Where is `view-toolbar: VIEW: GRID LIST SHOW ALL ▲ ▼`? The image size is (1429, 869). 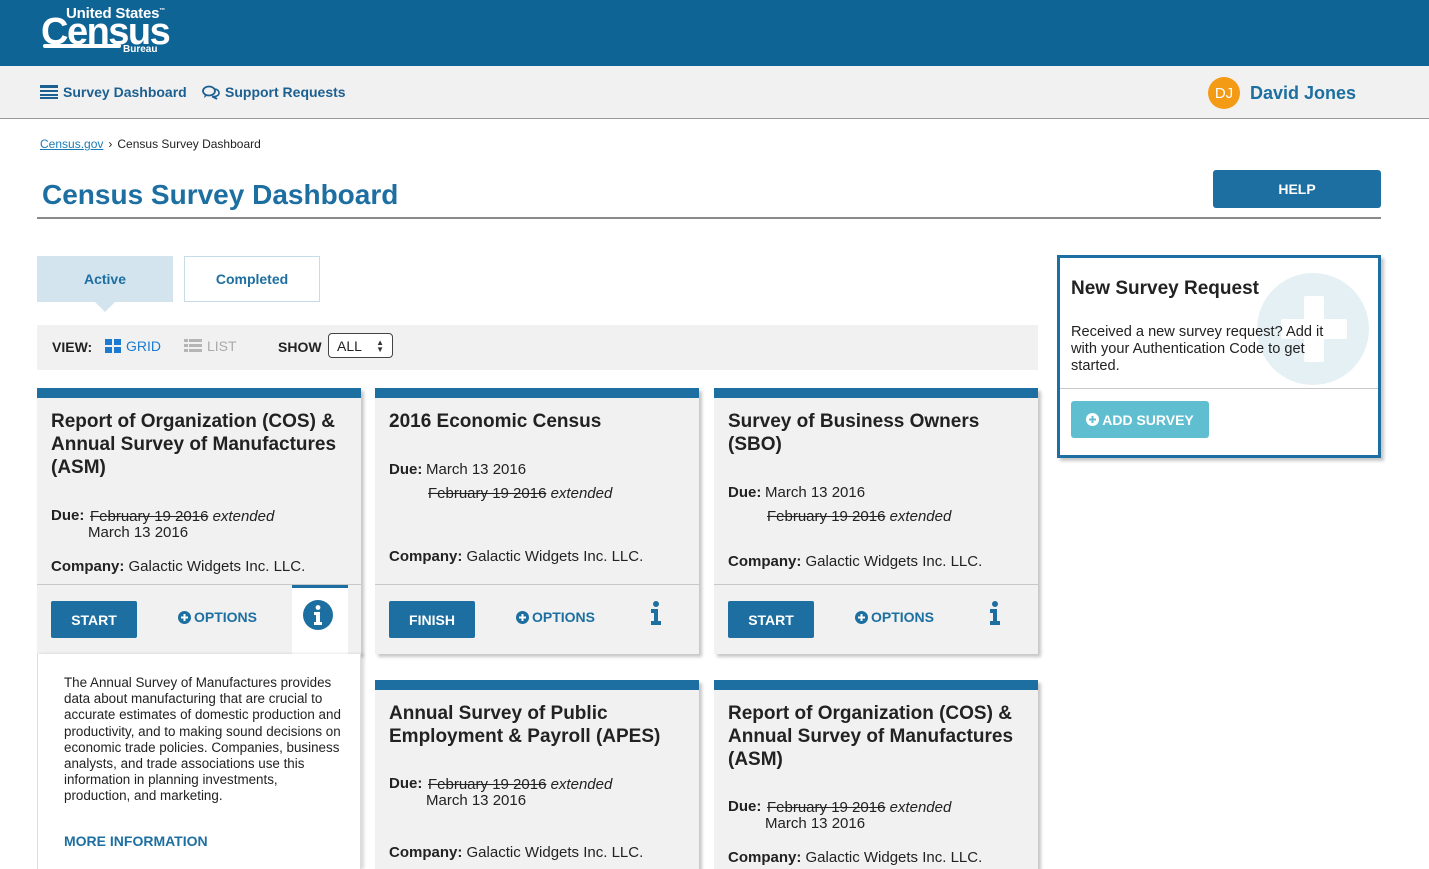
view-toolbar: VIEW: GRID LIST SHOW ALL ▲ ▼ is located at coordinates (537, 347).